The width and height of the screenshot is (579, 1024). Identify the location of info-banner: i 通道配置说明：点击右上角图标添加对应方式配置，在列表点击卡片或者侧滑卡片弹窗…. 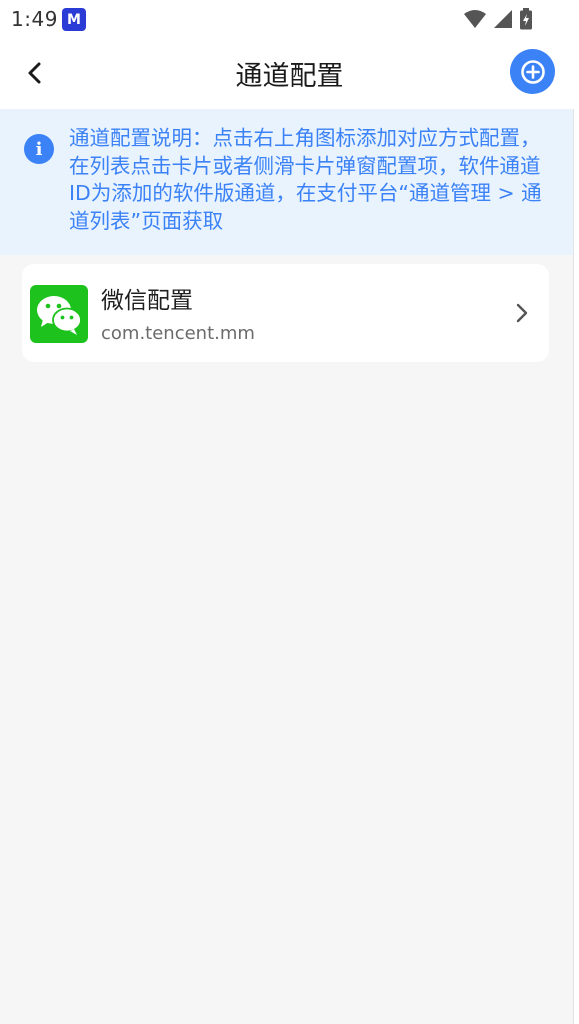
(286, 182).